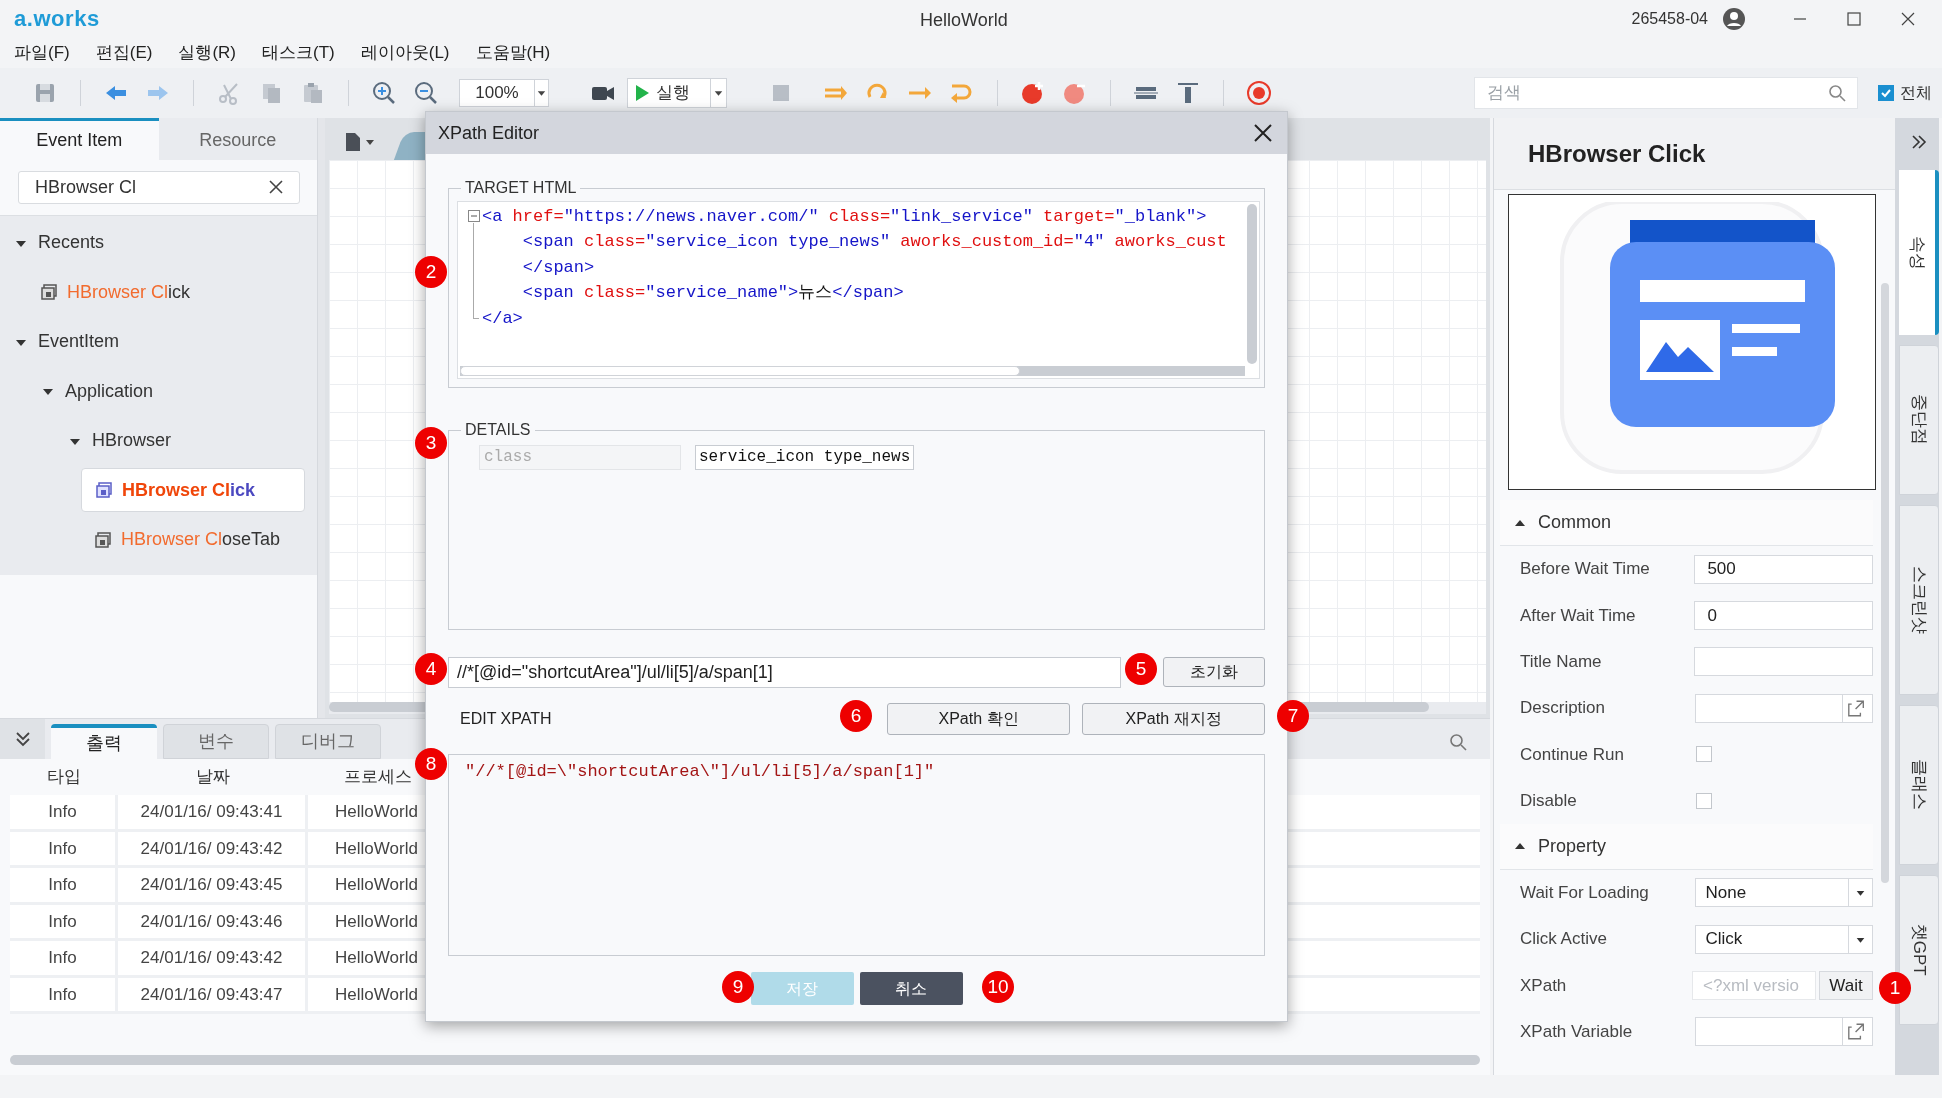 Image resolution: width=1942 pixels, height=1098 pixels. I want to click on attribute-name: class, so click(580, 457).